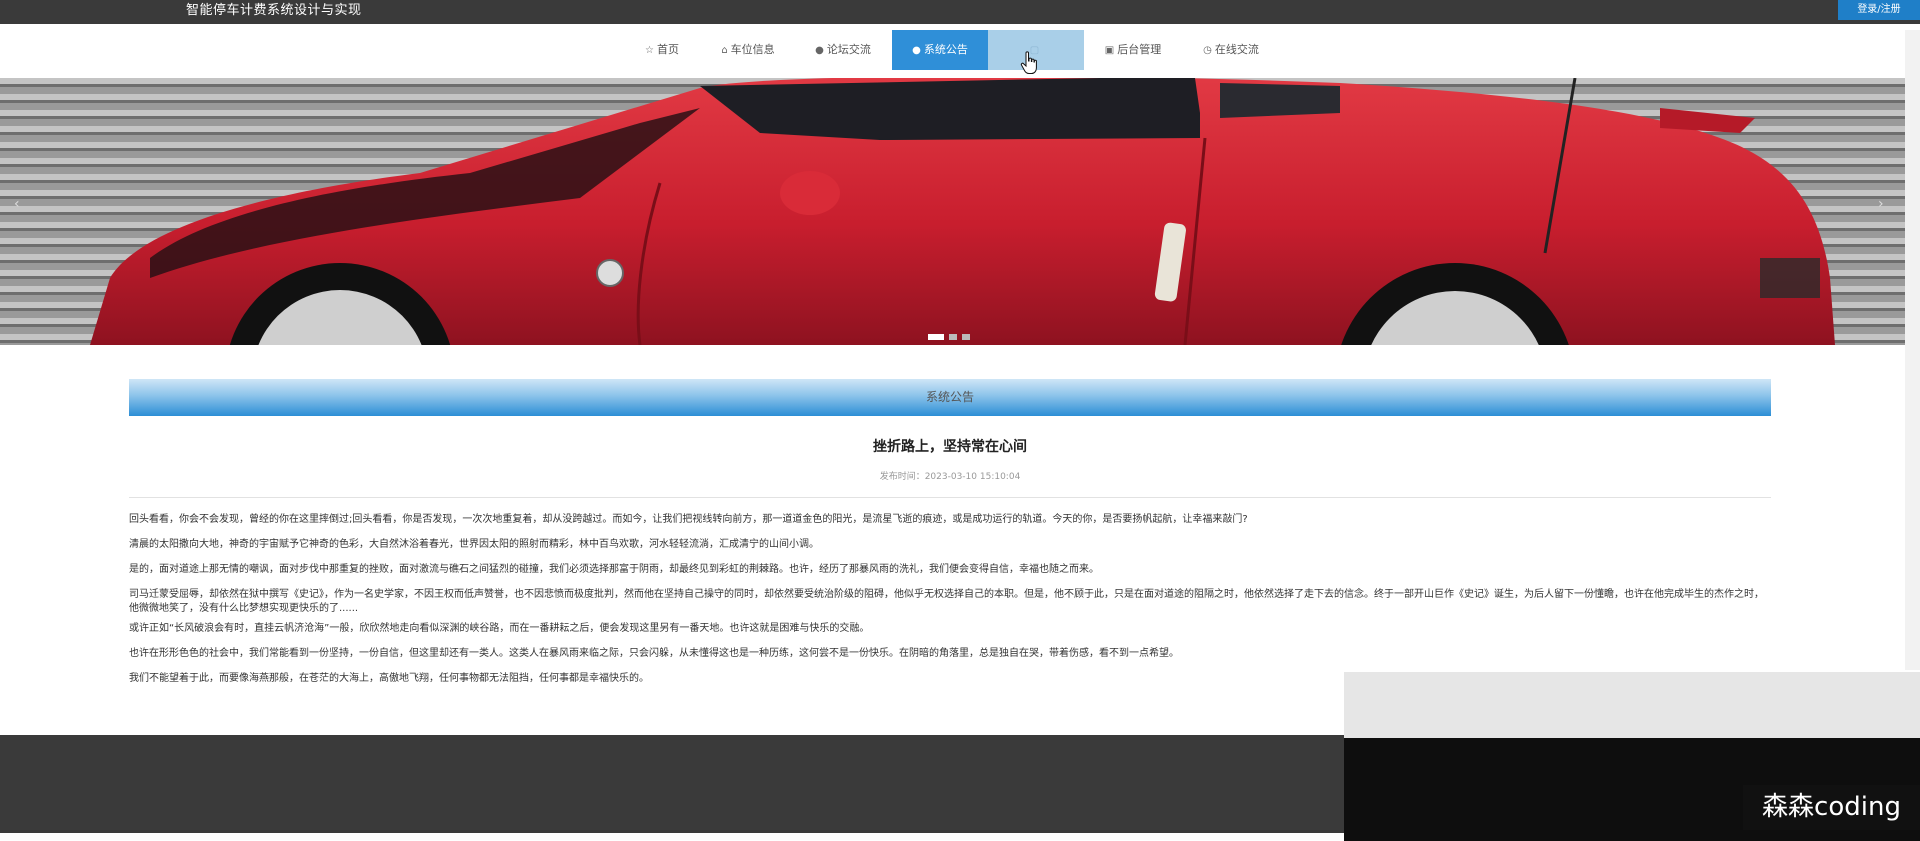 The width and height of the screenshot is (1920, 841). I want to click on divider, so click(950, 497).